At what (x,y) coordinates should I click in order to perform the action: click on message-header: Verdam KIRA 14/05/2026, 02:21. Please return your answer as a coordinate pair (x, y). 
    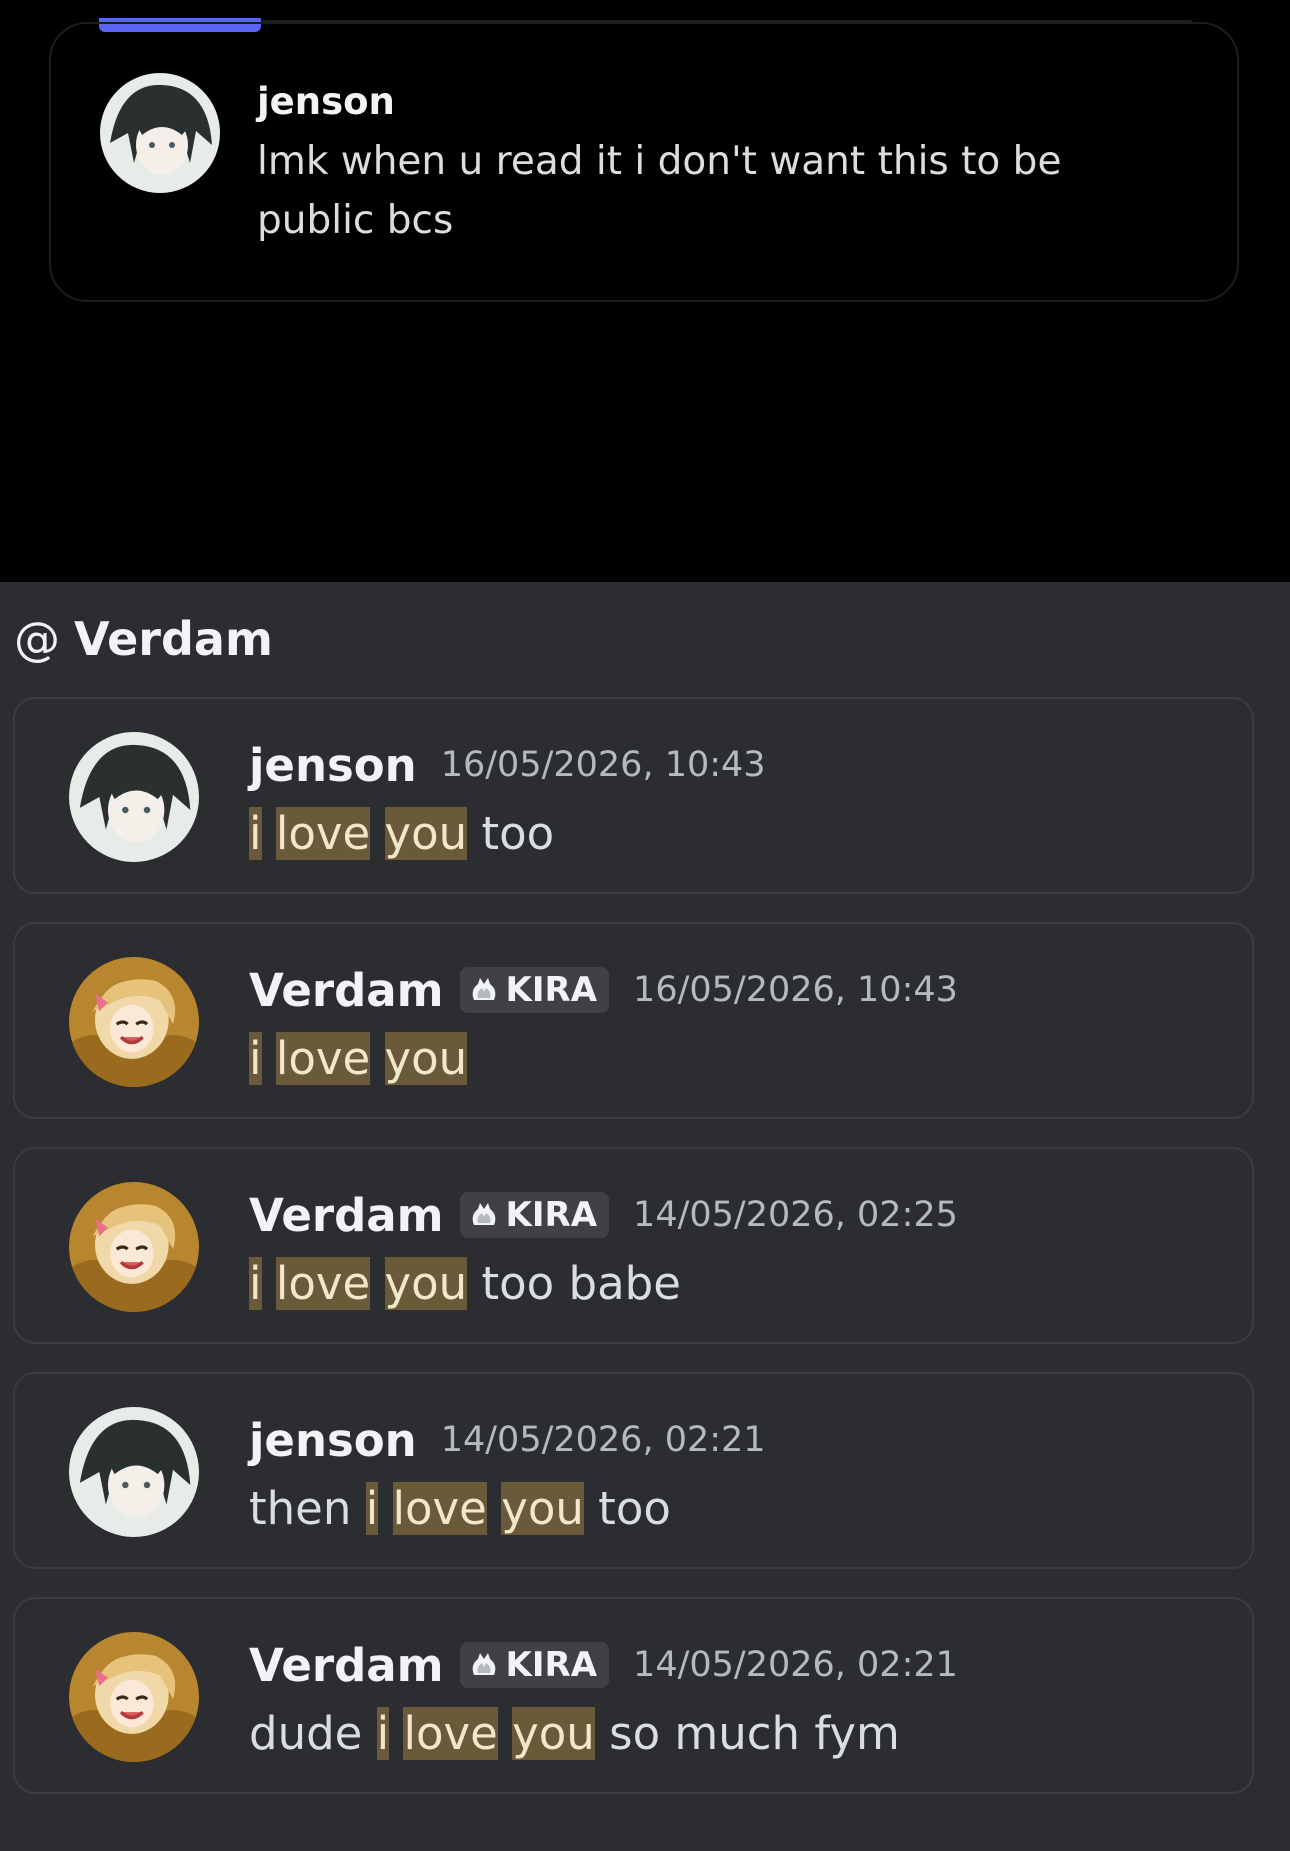
    Looking at the image, I should click on (603, 1665).